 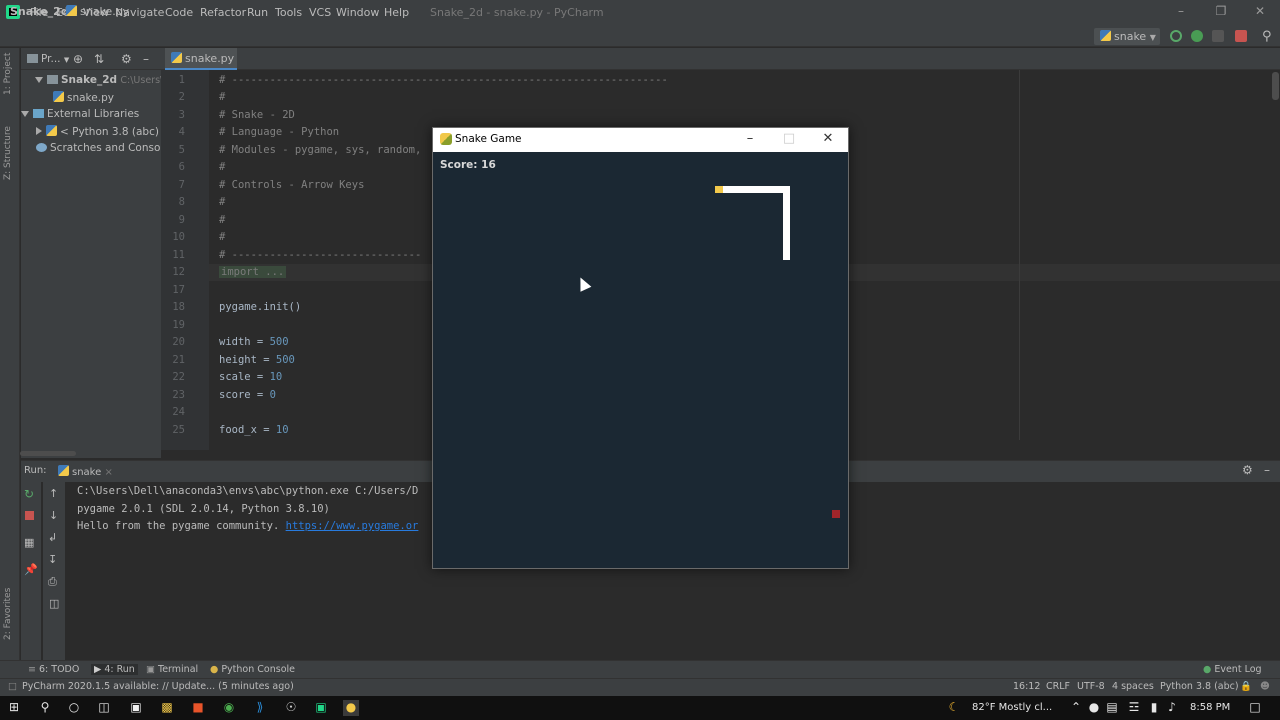 I want to click on editor-tab-snake-py: snake.py, so click(x=201, y=59).